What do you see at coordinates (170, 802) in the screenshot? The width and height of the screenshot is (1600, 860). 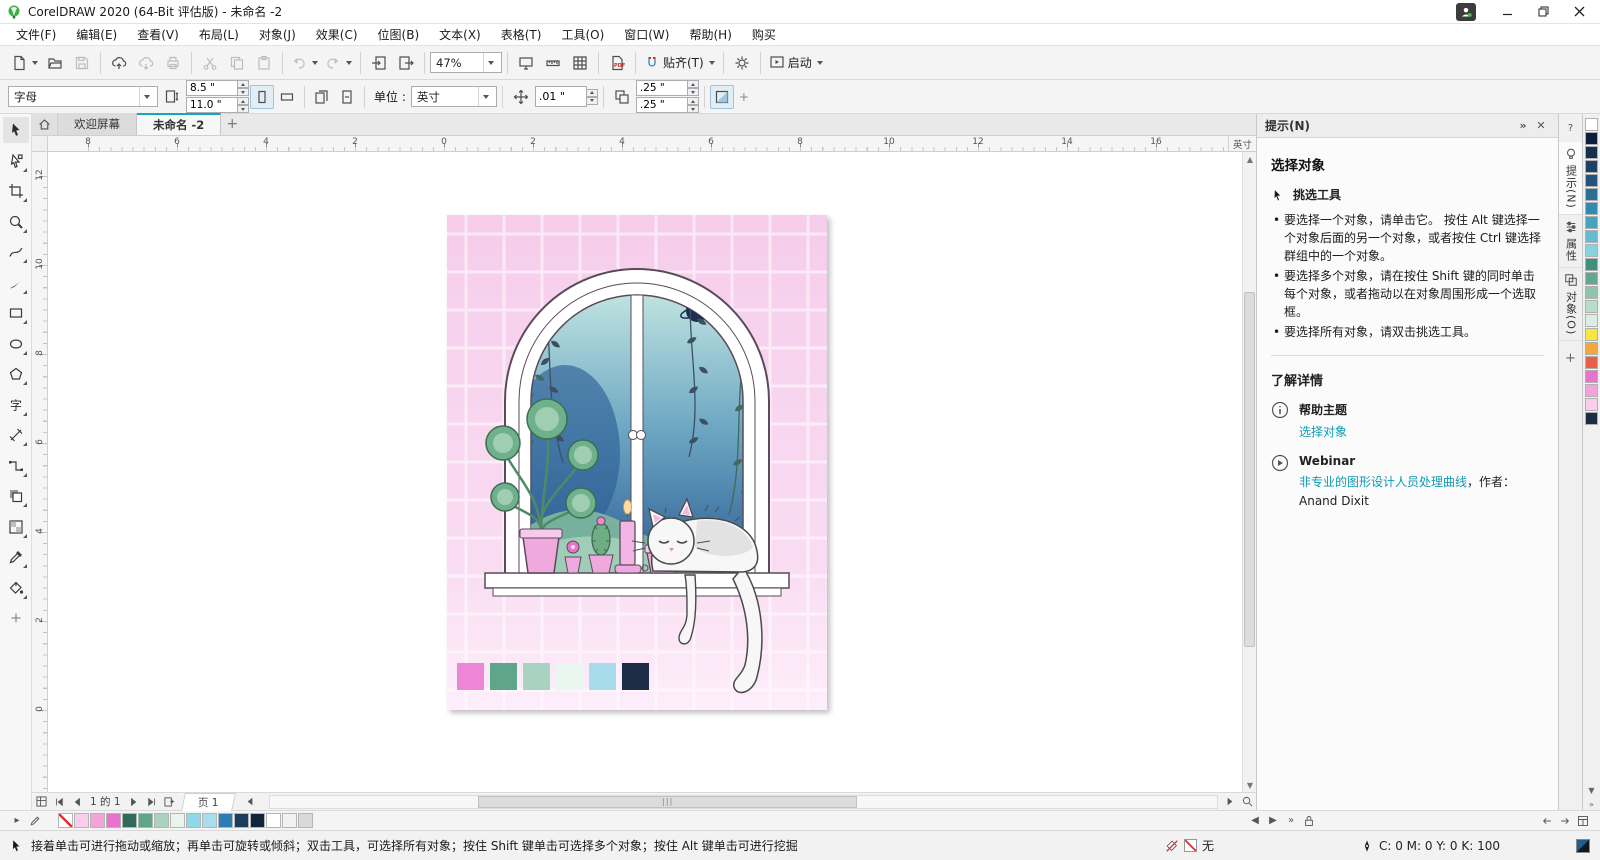 I see `add-page-button` at bounding box center [170, 802].